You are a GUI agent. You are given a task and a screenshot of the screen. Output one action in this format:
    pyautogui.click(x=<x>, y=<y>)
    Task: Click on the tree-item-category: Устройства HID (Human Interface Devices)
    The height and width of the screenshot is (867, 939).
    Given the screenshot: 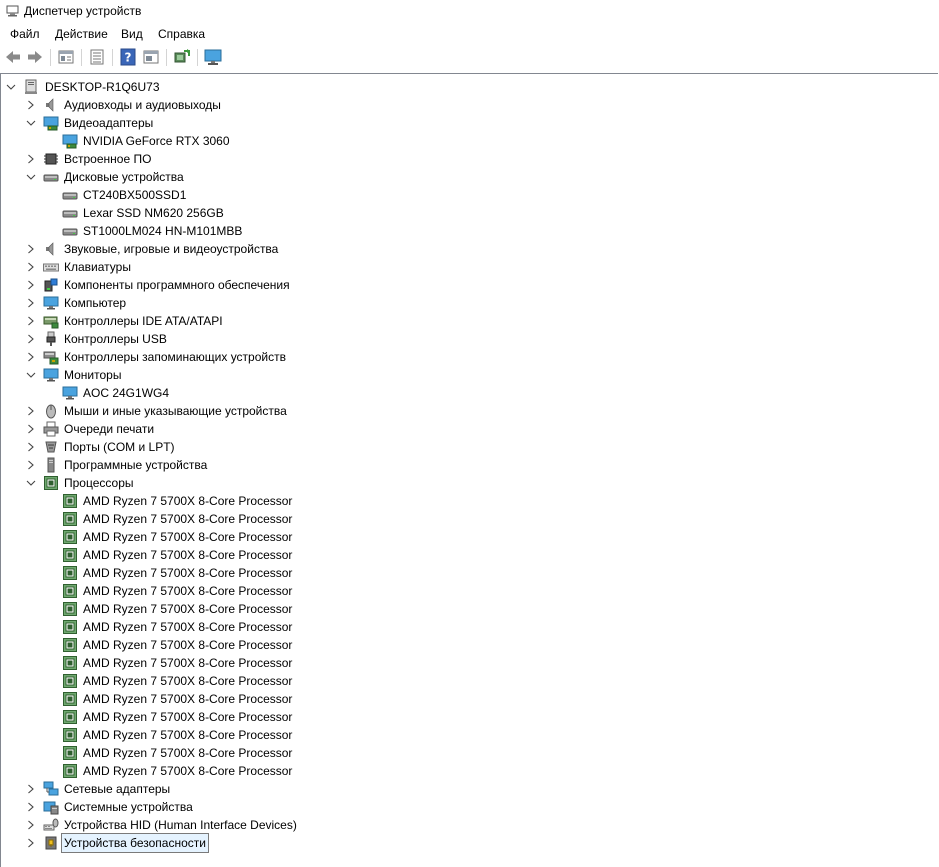 What is the action you would take?
    pyautogui.click(x=466, y=825)
    